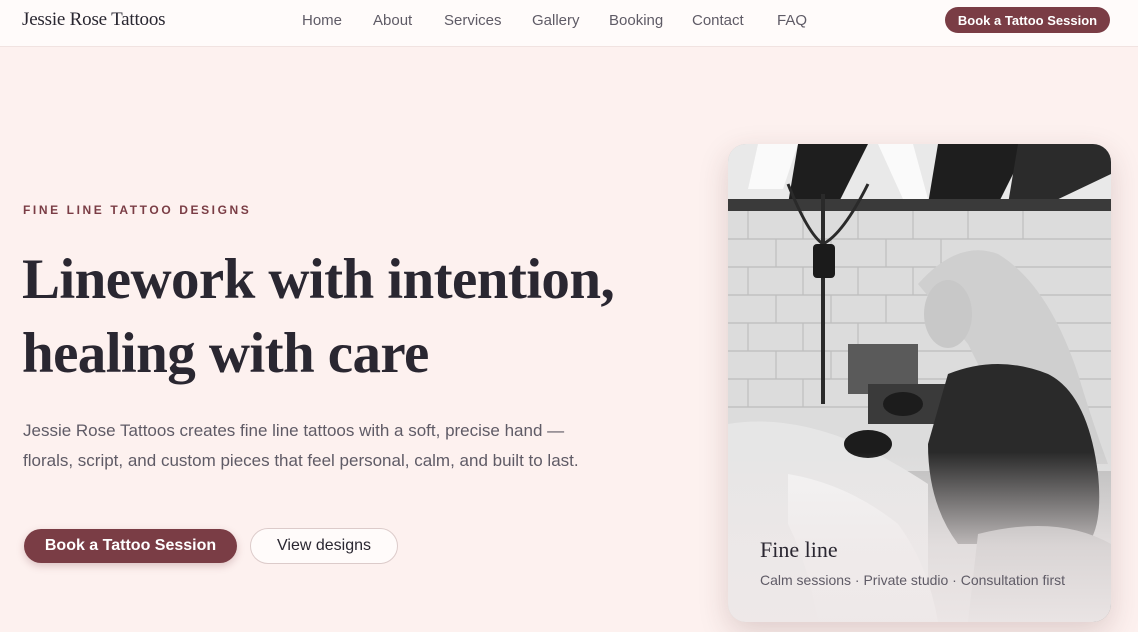 The width and height of the screenshot is (1138, 632). What do you see at coordinates (718, 20) in the screenshot?
I see `nav-contact: Contact` at bounding box center [718, 20].